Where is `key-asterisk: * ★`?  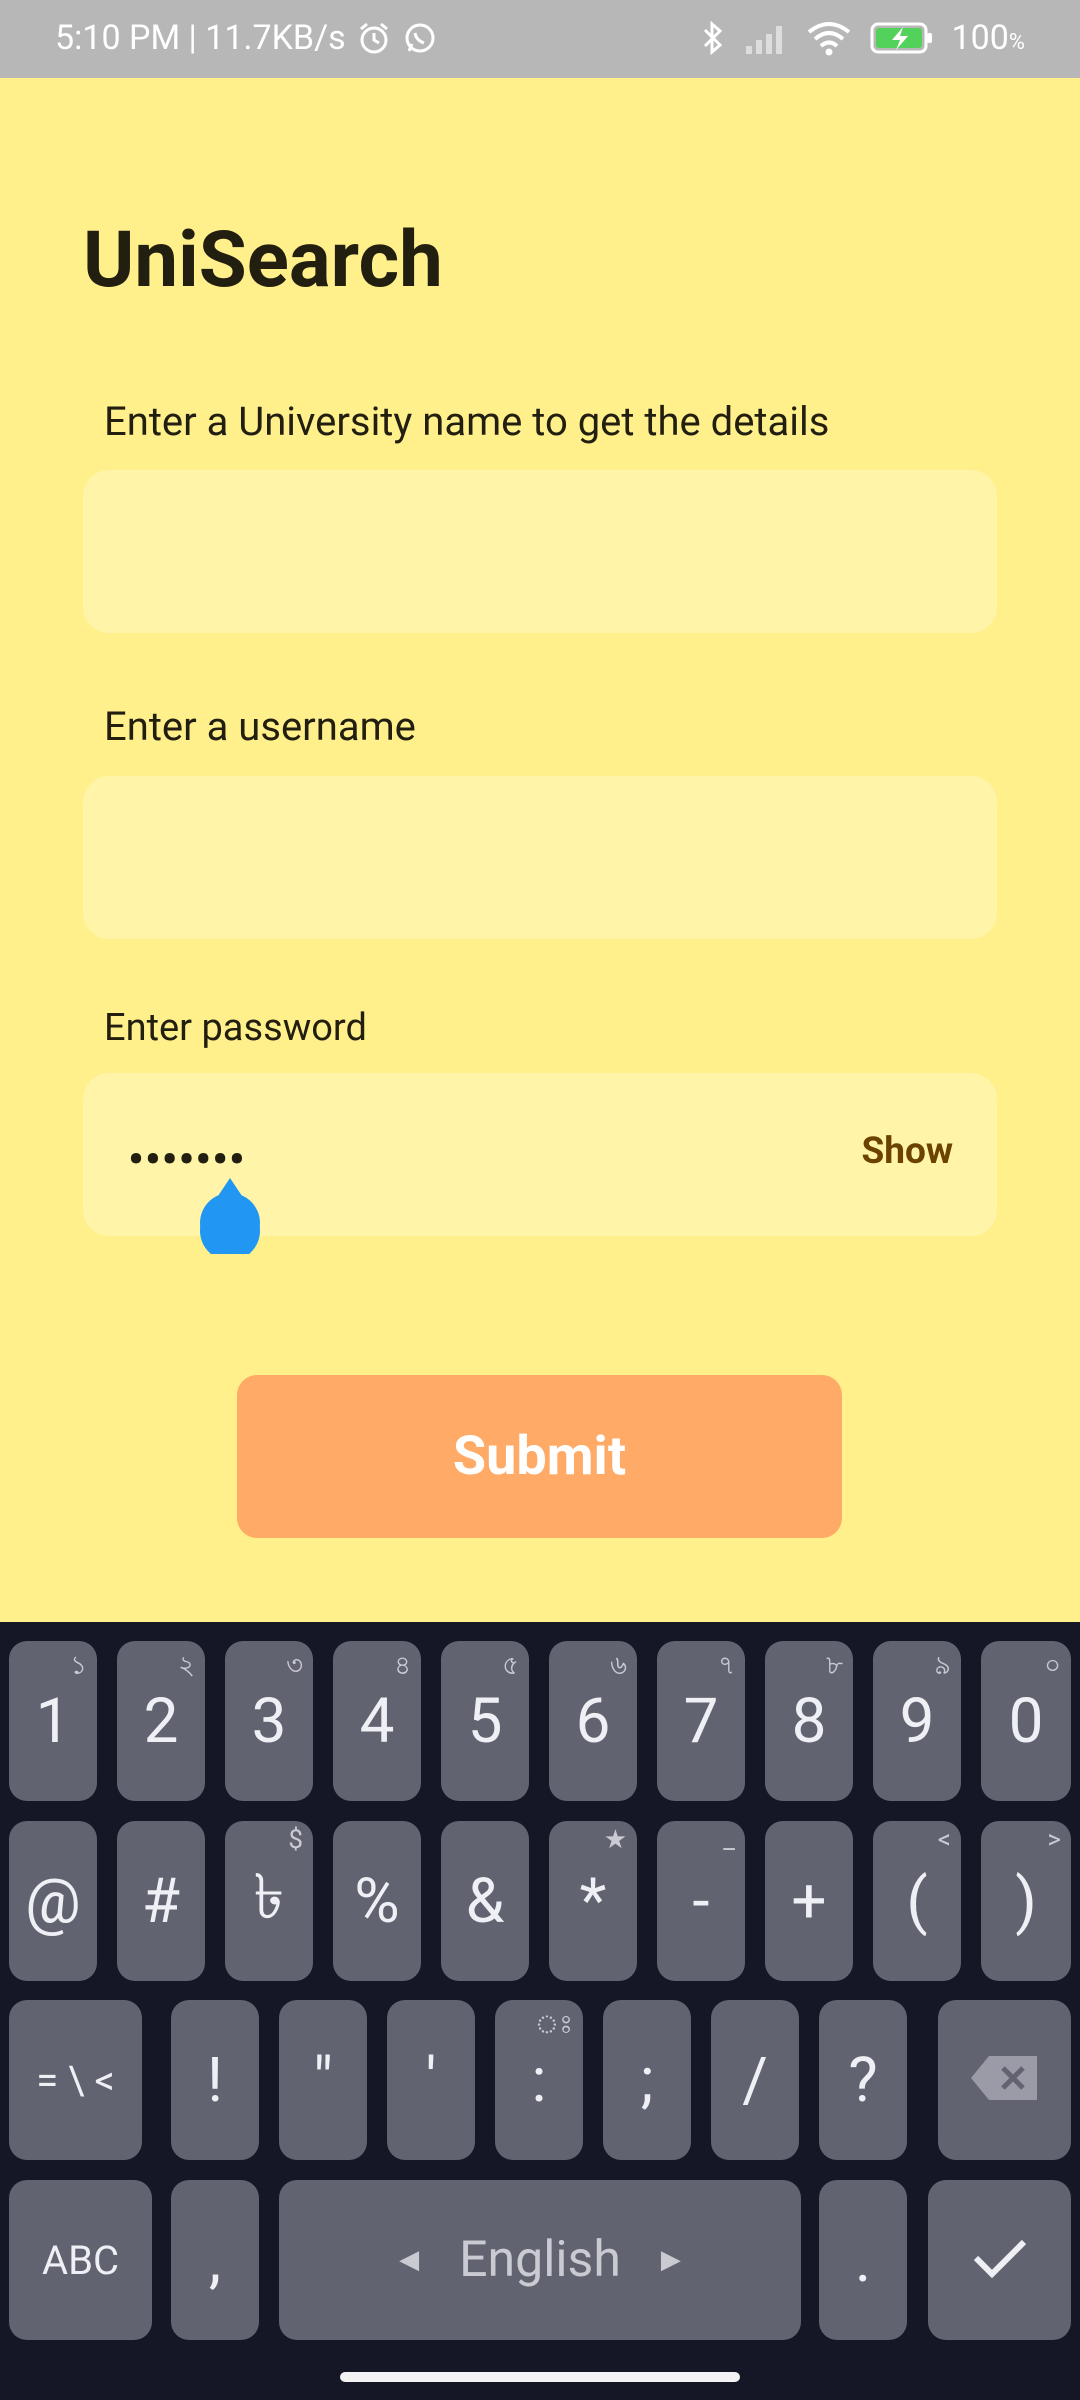 key-asterisk: * ★ is located at coordinates (593, 1901).